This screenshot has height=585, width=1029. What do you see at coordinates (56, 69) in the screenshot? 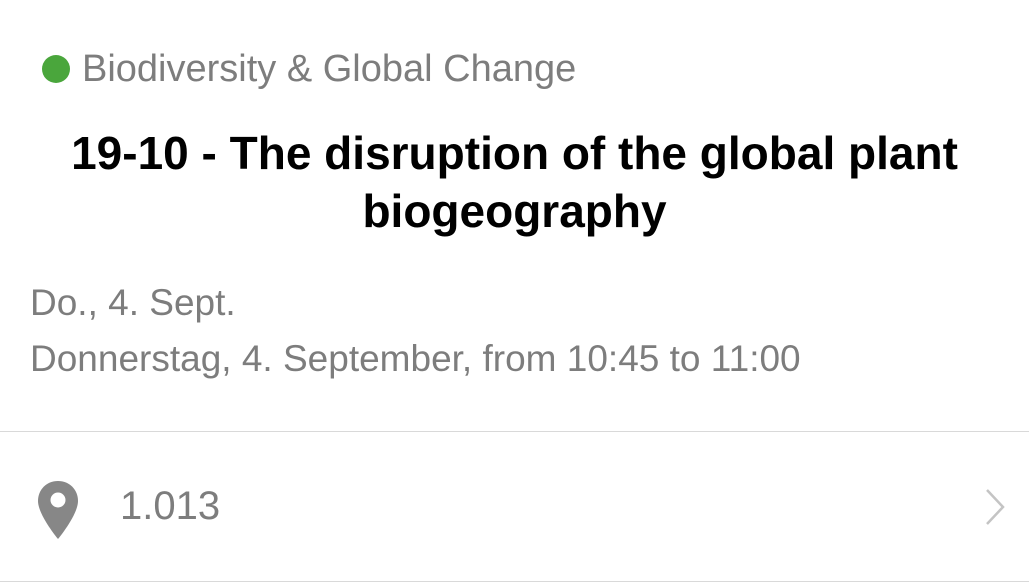
I see `track-color-dot` at bounding box center [56, 69].